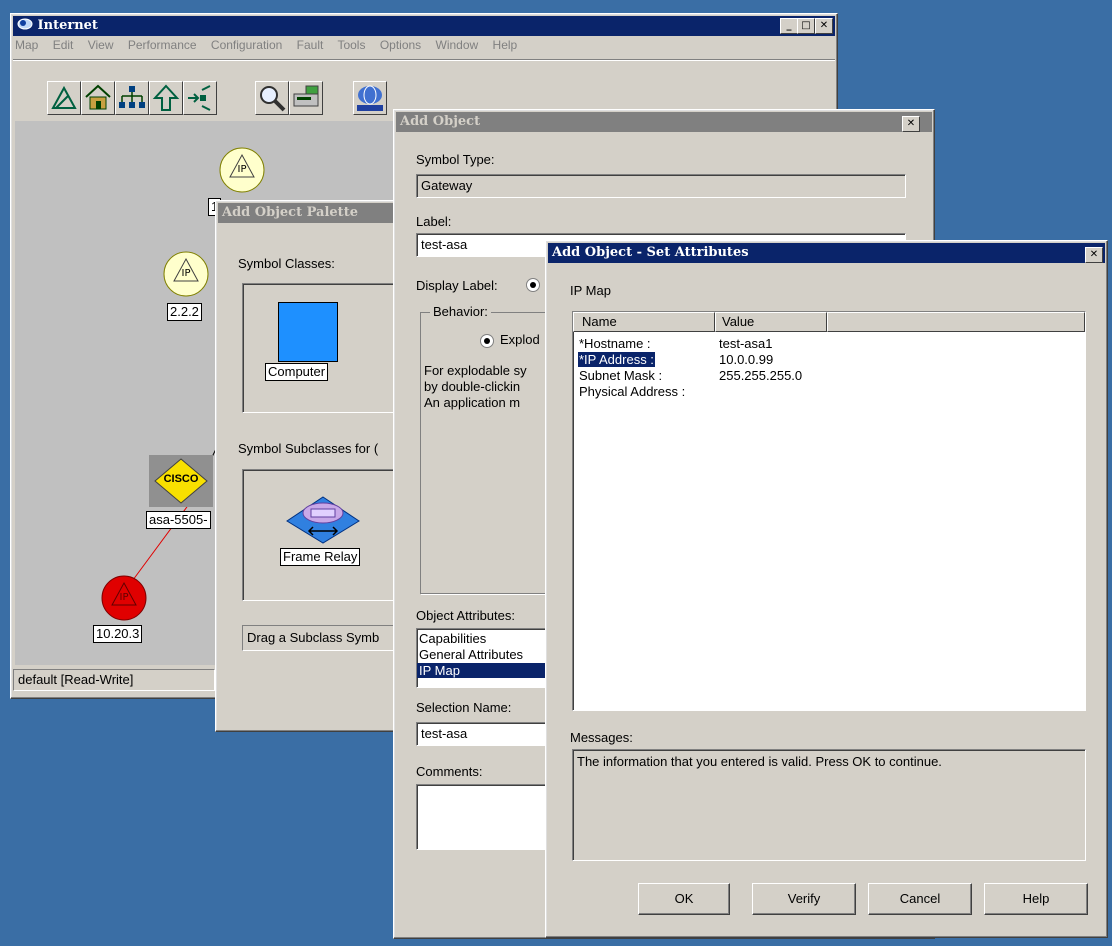 Image resolution: width=1112 pixels, height=946 pixels. I want to click on set-attributes-title: Add Object - Set Attributes, so click(650, 252).